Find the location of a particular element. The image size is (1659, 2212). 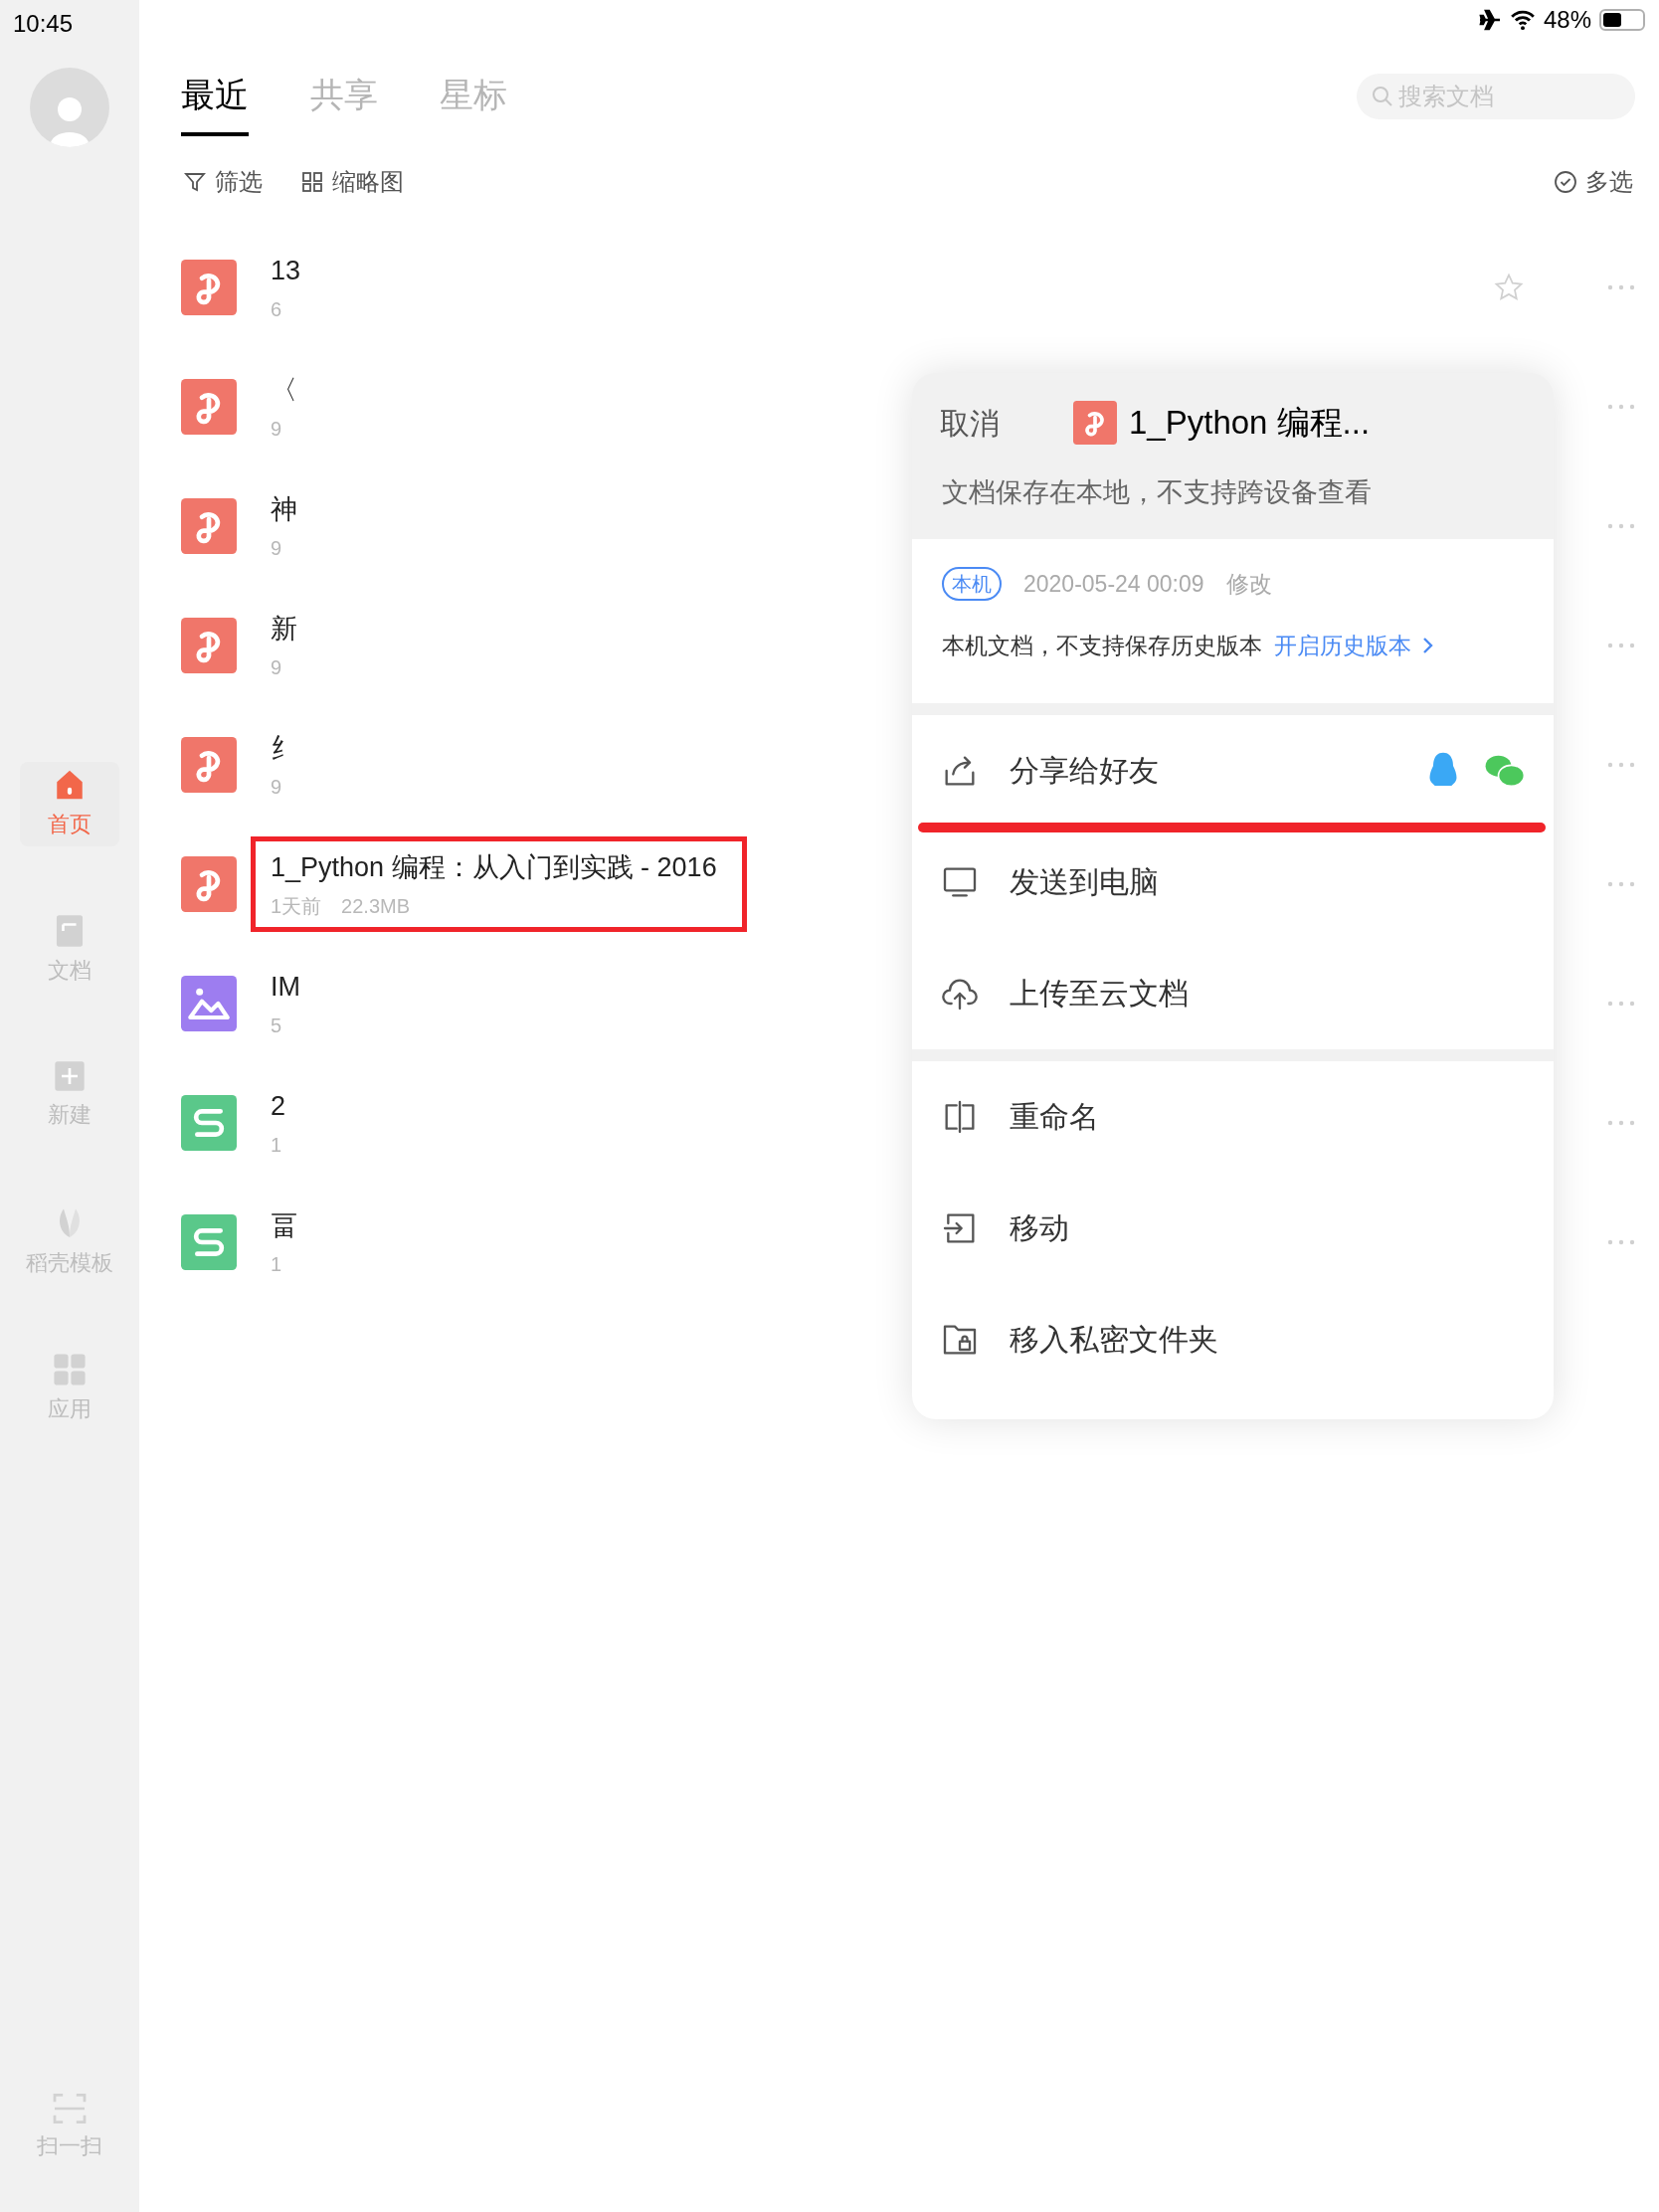

status-time: 10:45 is located at coordinates (43, 24).